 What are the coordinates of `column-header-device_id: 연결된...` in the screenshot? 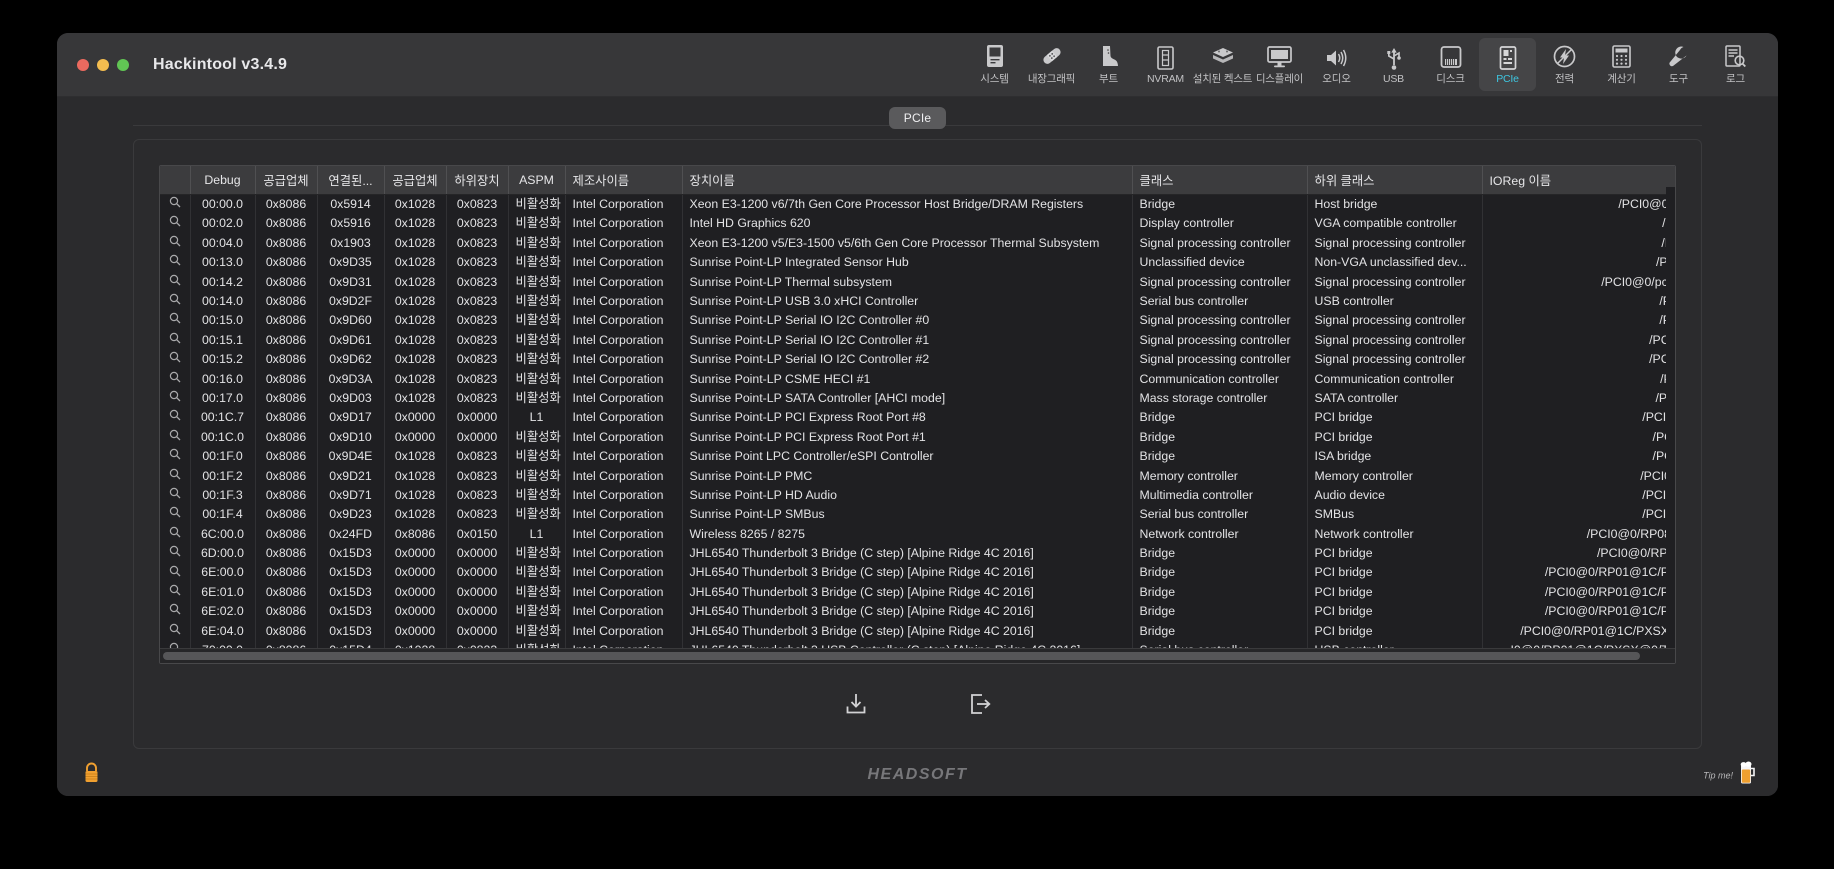 It's located at (351, 180).